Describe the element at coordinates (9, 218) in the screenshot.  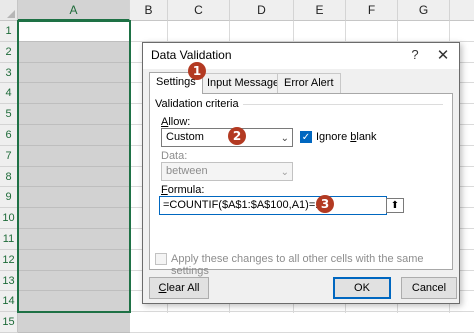
I see `row-header: 10` at that location.